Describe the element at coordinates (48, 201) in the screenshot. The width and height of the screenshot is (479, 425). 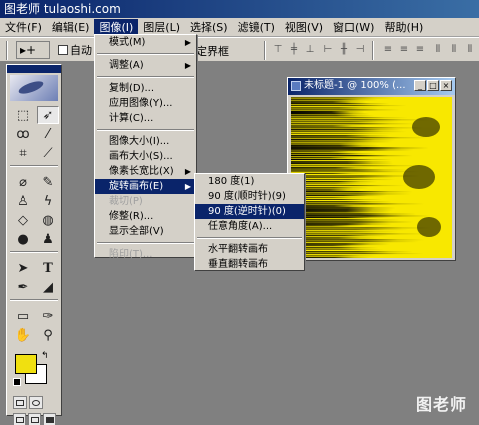
I see `history-brush-tool-icon: ϟ` at that location.